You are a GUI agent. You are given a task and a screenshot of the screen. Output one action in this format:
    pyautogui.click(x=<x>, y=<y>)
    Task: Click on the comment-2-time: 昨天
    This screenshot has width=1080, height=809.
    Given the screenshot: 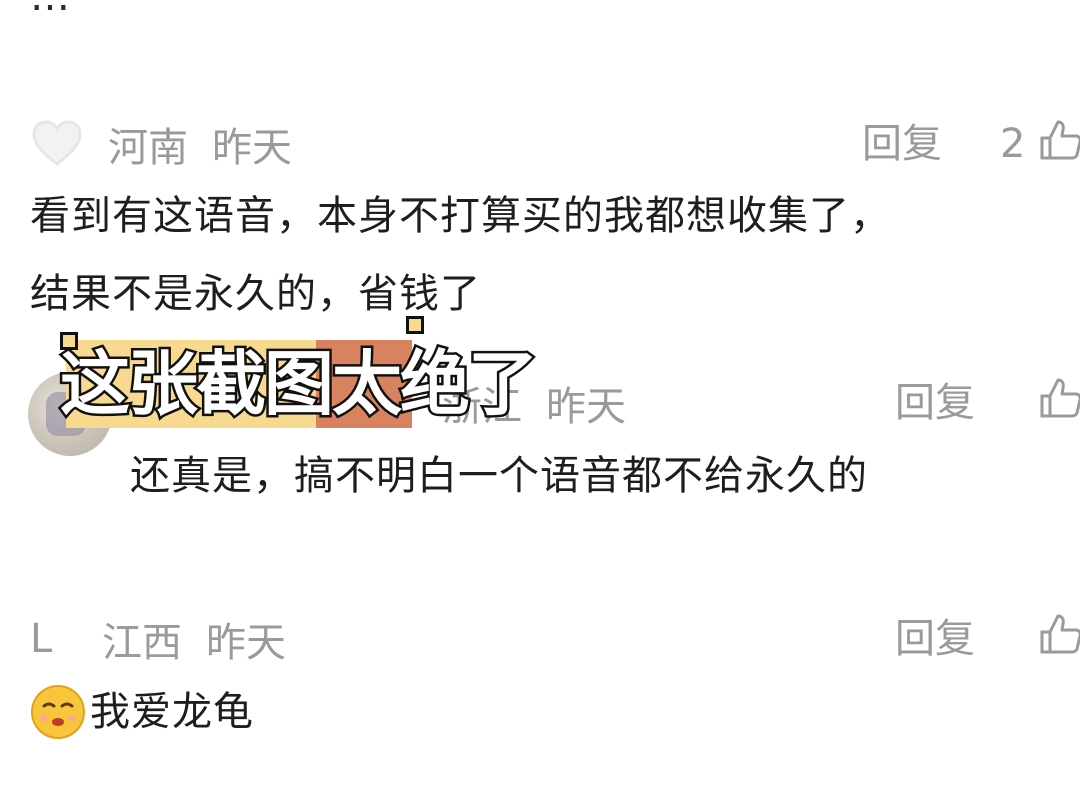 What is the action you would take?
    pyautogui.click(x=586, y=407)
    